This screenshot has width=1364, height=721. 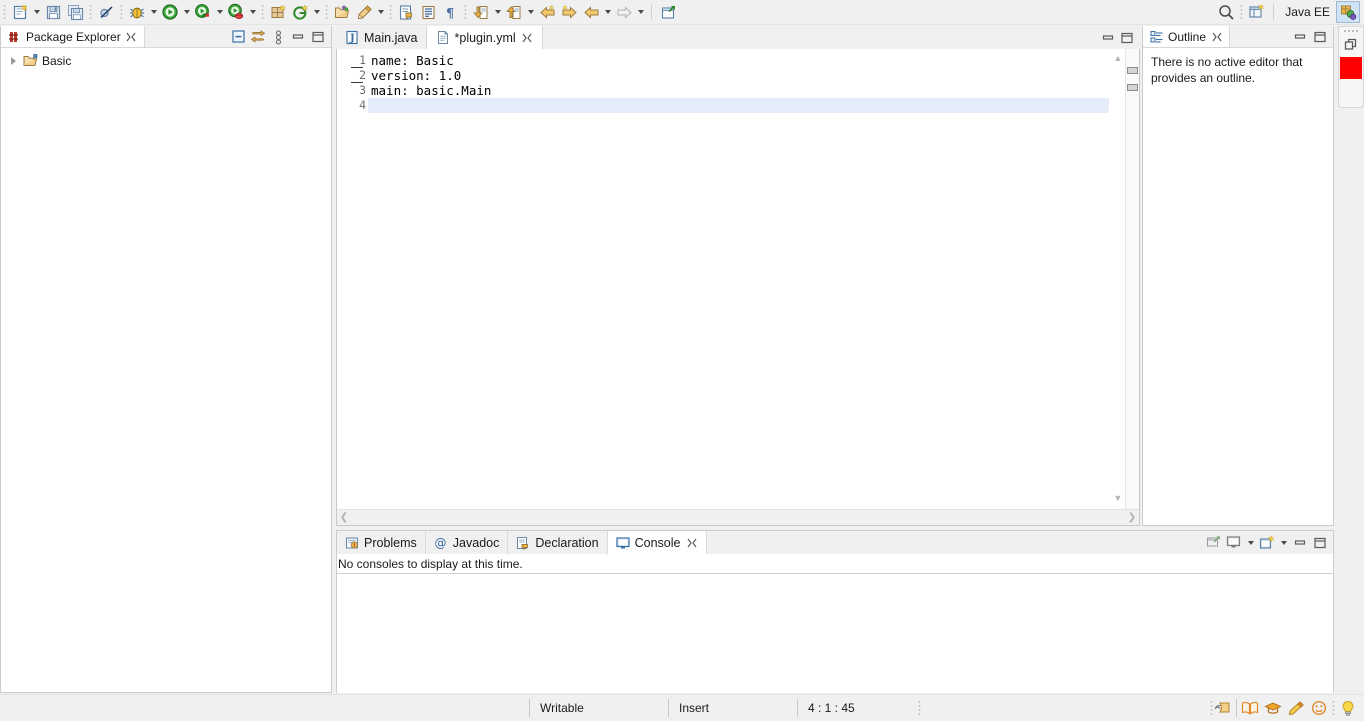 I want to click on new-console-view-dropdown, so click(x=1283, y=543).